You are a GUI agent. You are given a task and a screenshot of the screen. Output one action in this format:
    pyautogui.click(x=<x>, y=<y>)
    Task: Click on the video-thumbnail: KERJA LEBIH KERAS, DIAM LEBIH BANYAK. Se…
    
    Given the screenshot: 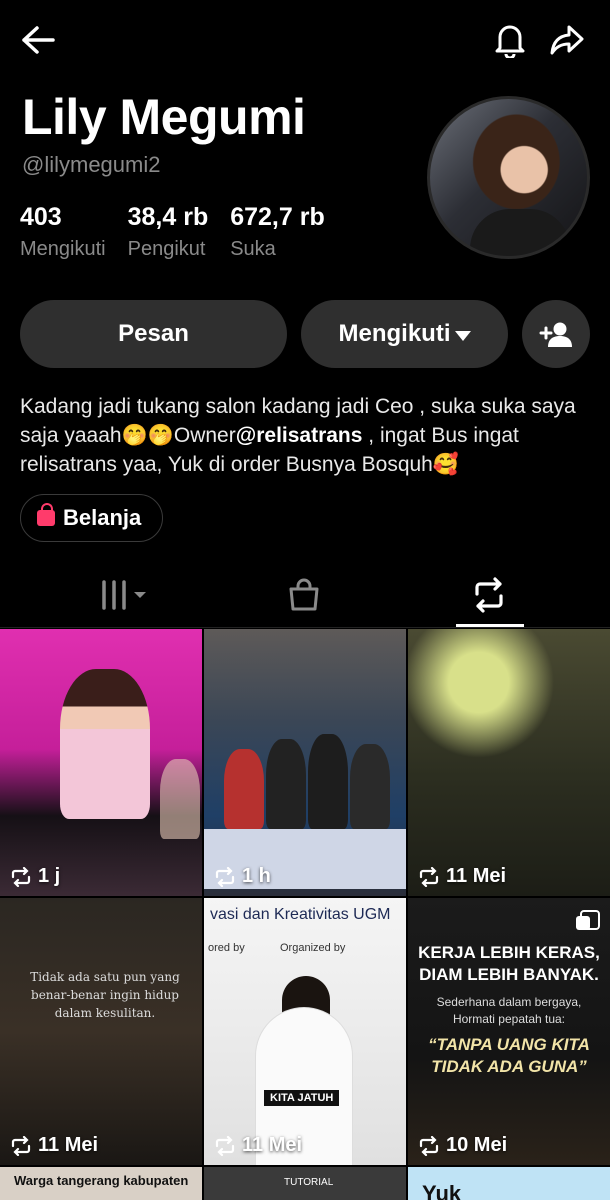 What is the action you would take?
    pyautogui.click(x=509, y=1031)
    